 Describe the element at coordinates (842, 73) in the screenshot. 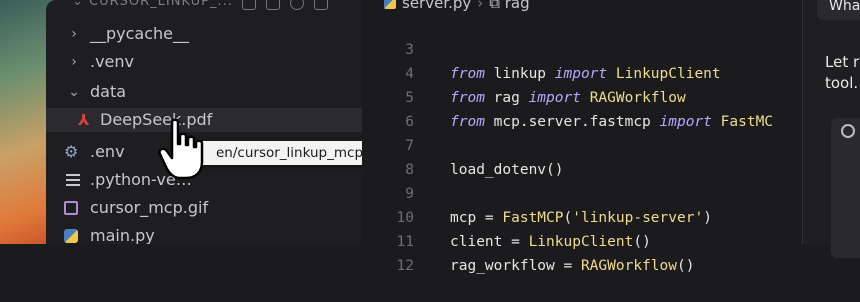

I see `chat-message: Let r tool.` at that location.